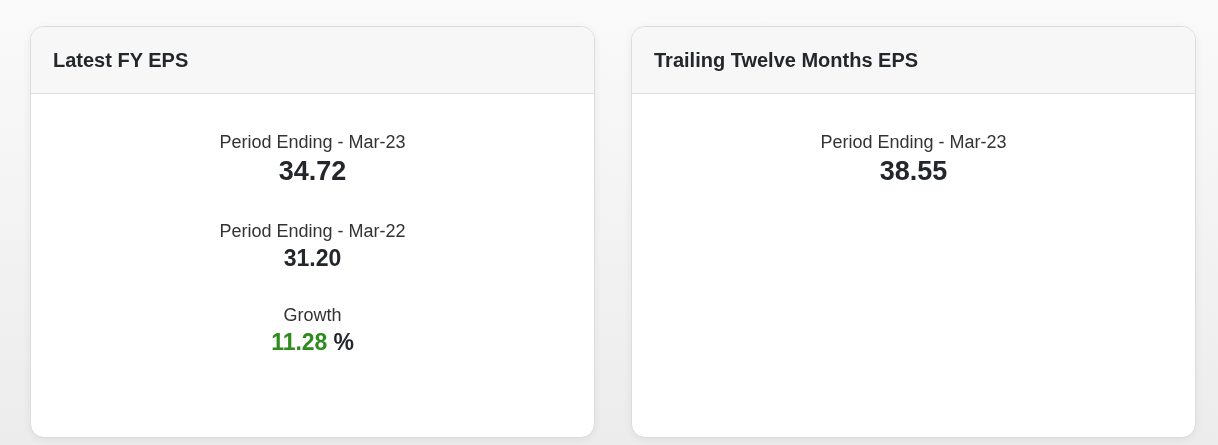  I want to click on card-title: Latest FY EPS, so click(121, 60).